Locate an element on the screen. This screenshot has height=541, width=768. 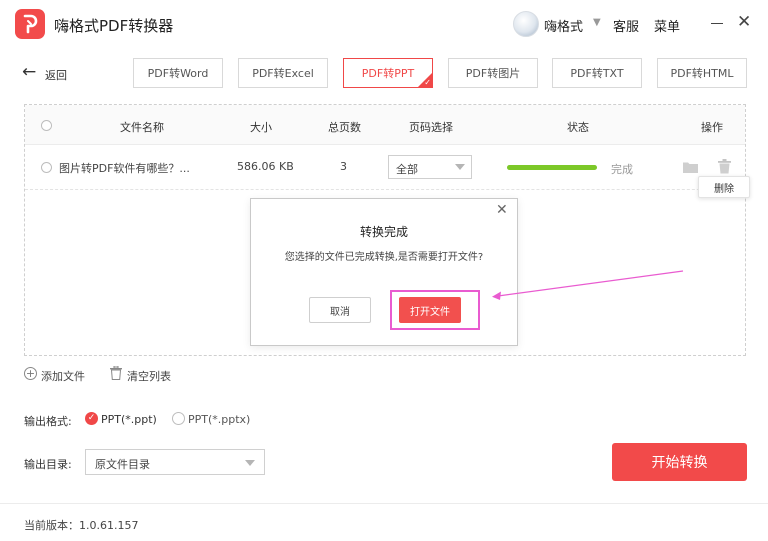
start-convert-button: 开始转换 is located at coordinates (679, 462).